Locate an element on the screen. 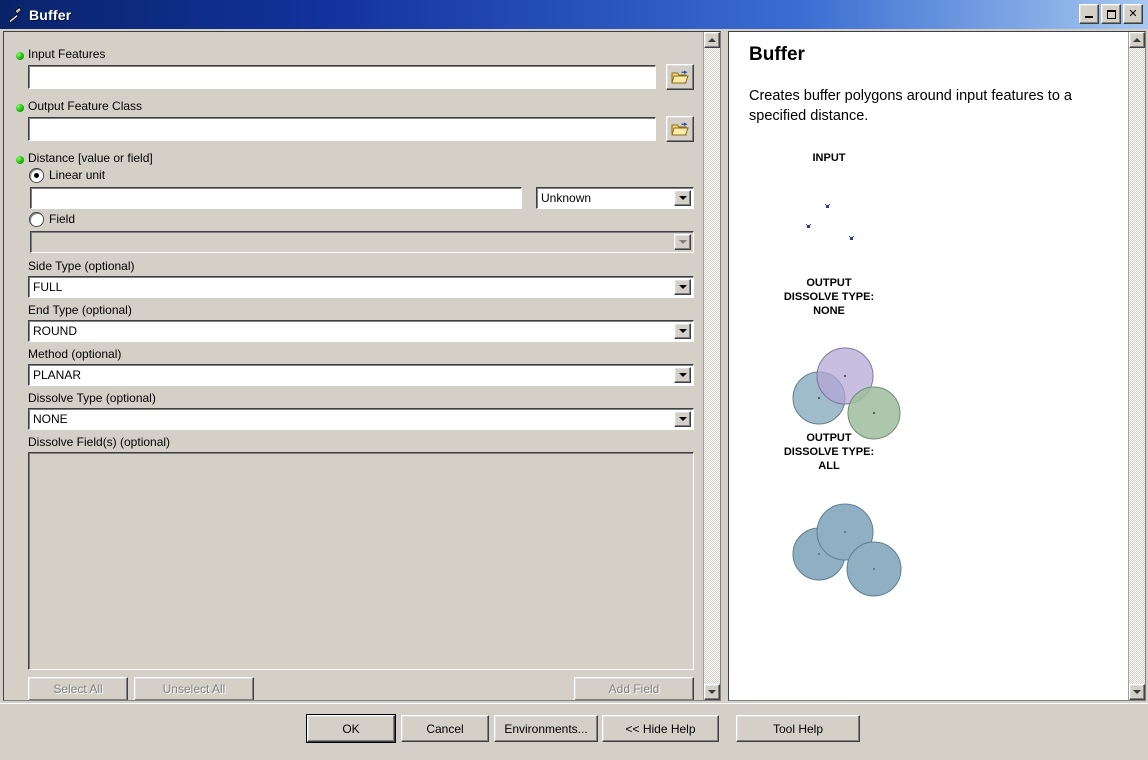 The image size is (1148, 760). end-type-dropdown-value: ROUND is located at coordinates (55, 331).